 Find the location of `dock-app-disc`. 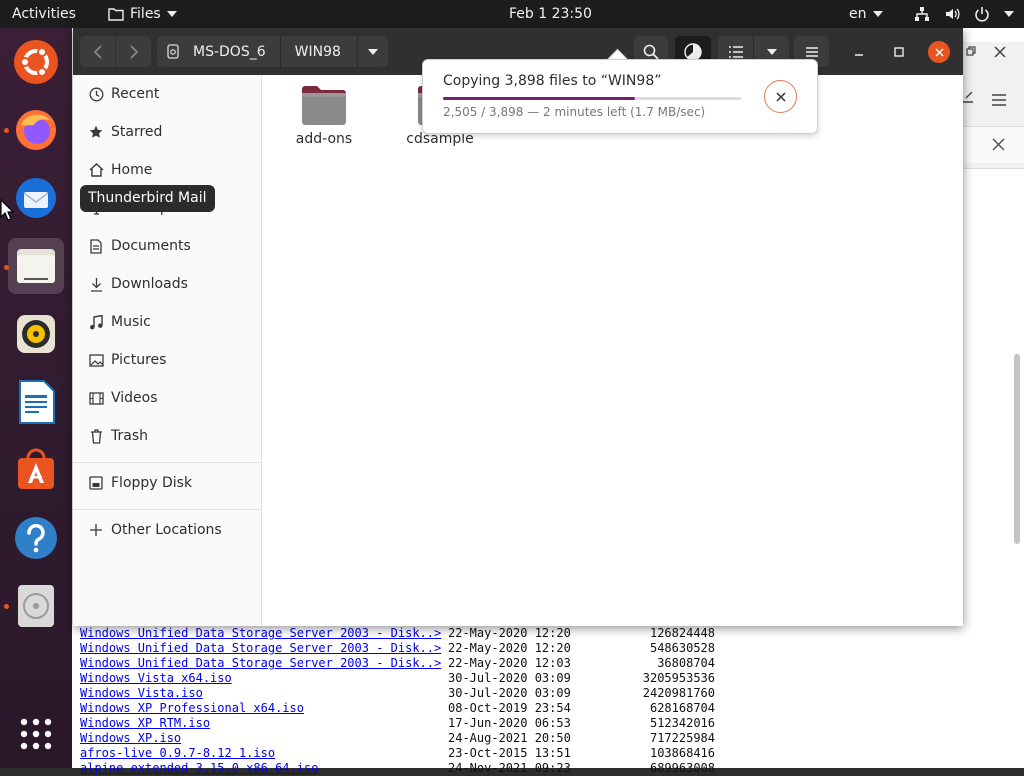

dock-app-disc is located at coordinates (36, 606).